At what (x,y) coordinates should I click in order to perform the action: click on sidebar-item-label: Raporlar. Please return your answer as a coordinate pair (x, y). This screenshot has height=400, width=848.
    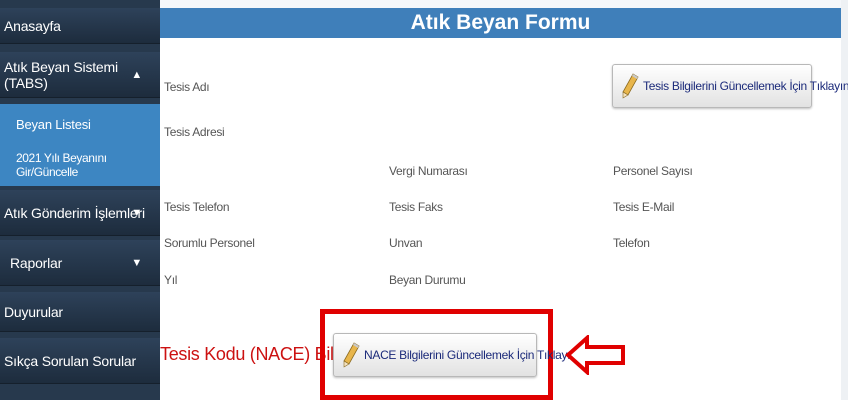
    Looking at the image, I should click on (36, 262).